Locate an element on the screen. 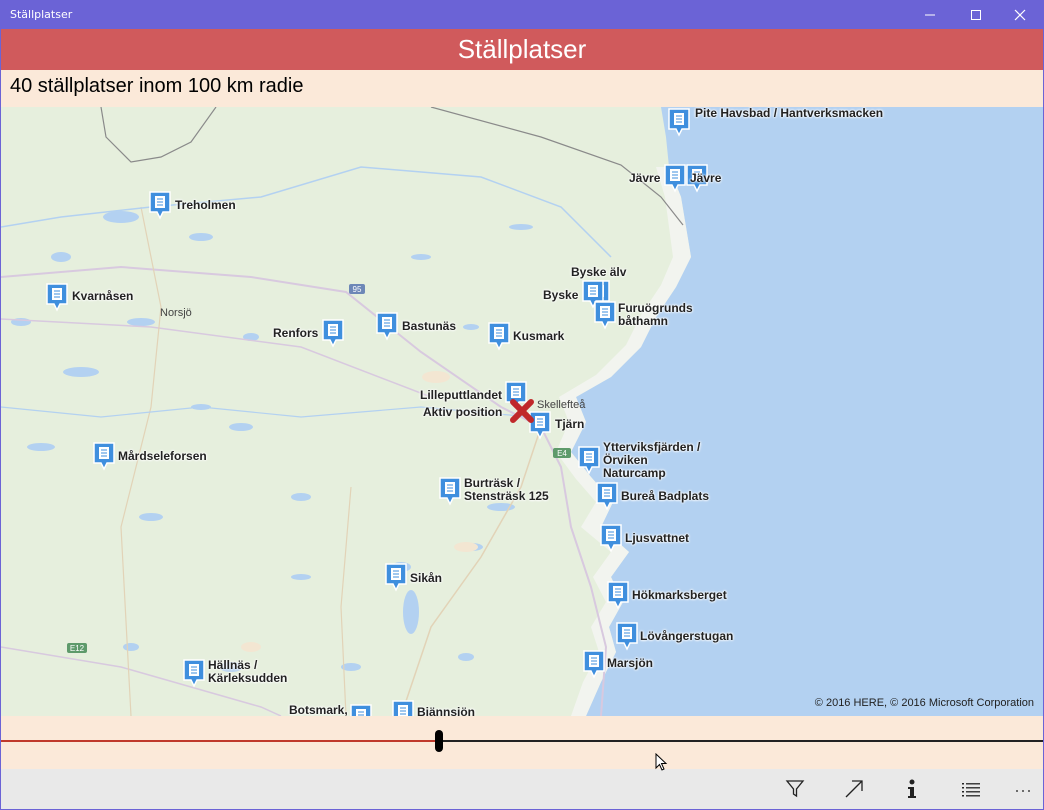  maximize-icon is located at coordinates (976, 15).